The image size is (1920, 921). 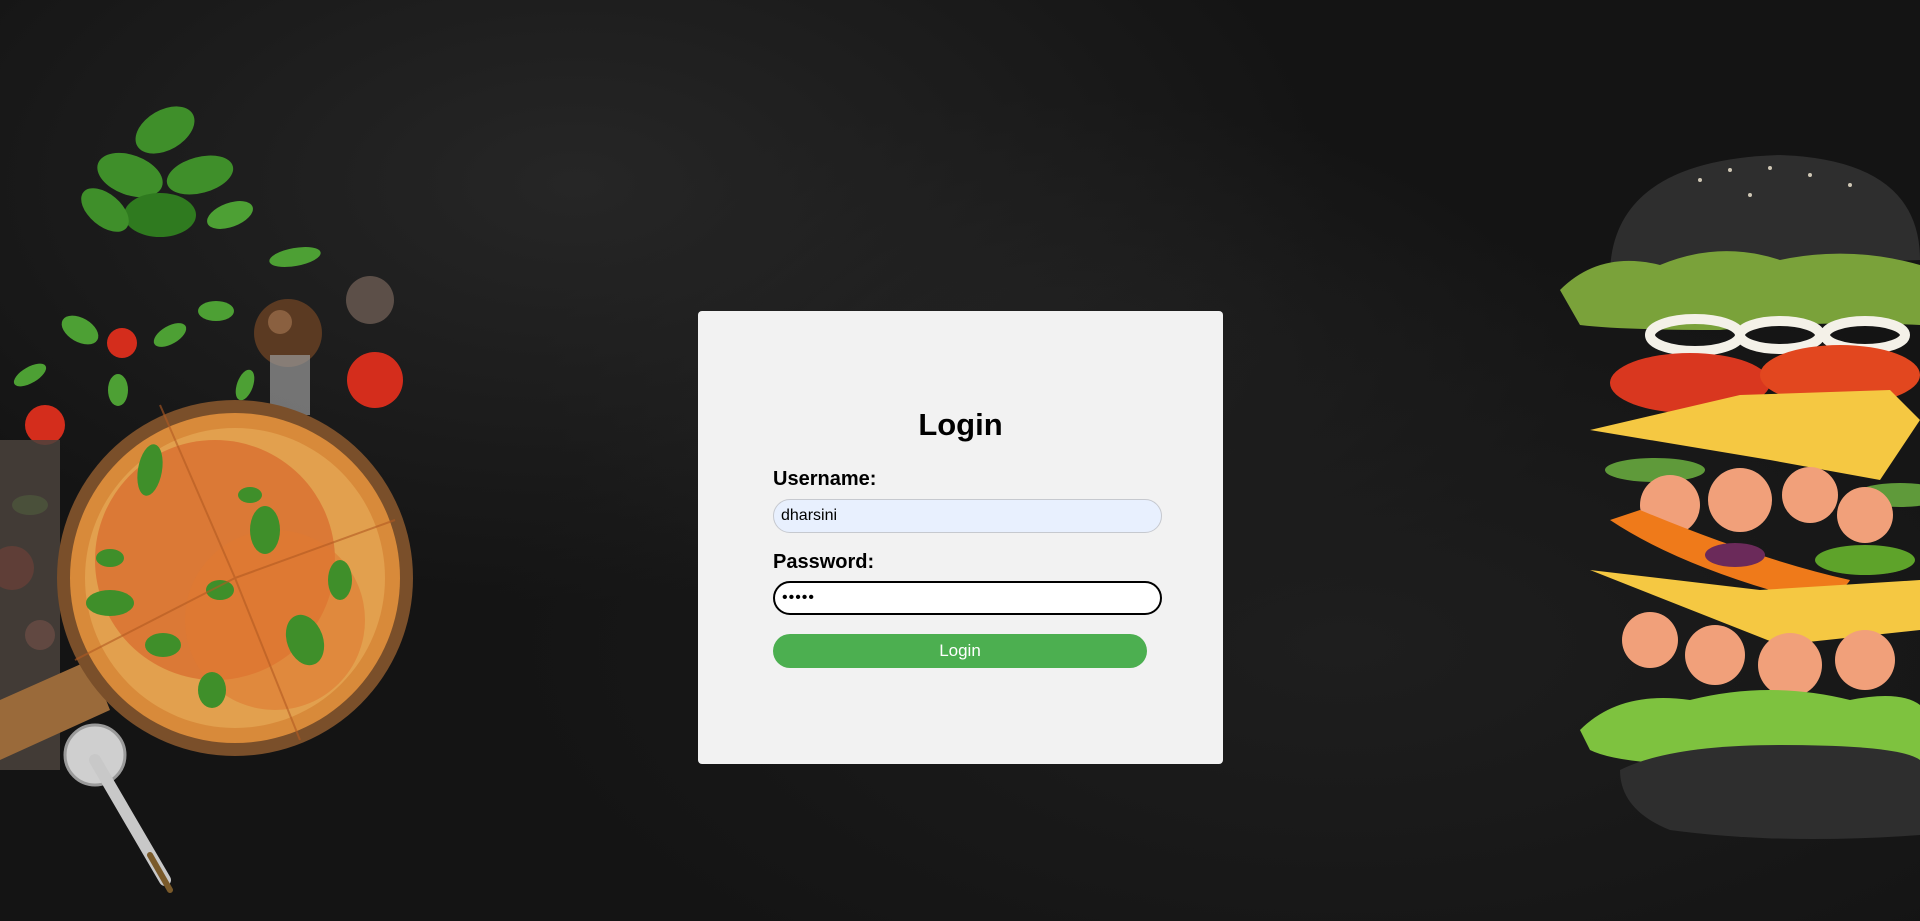 I want to click on password-label: Password:, so click(x=824, y=562).